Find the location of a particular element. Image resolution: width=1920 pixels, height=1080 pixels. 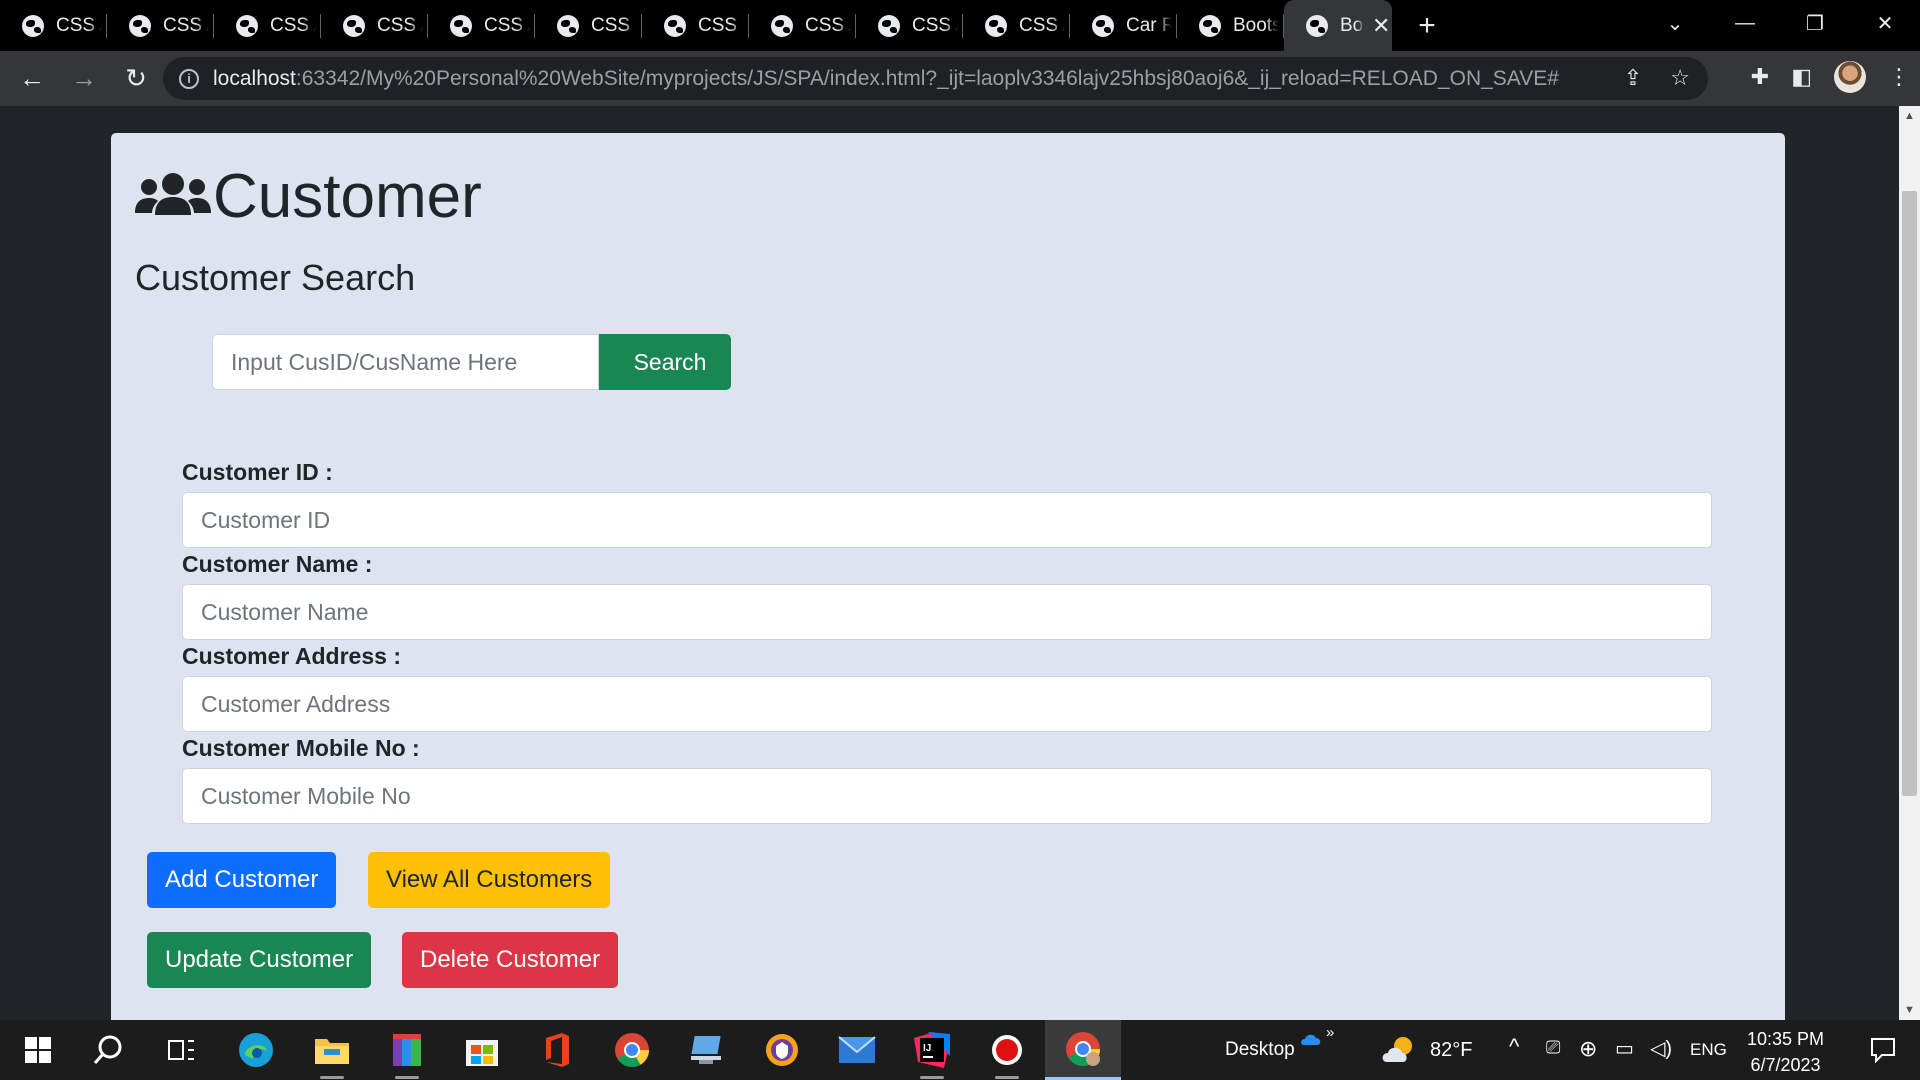

intellij-icon: IJ is located at coordinates (932, 1050).